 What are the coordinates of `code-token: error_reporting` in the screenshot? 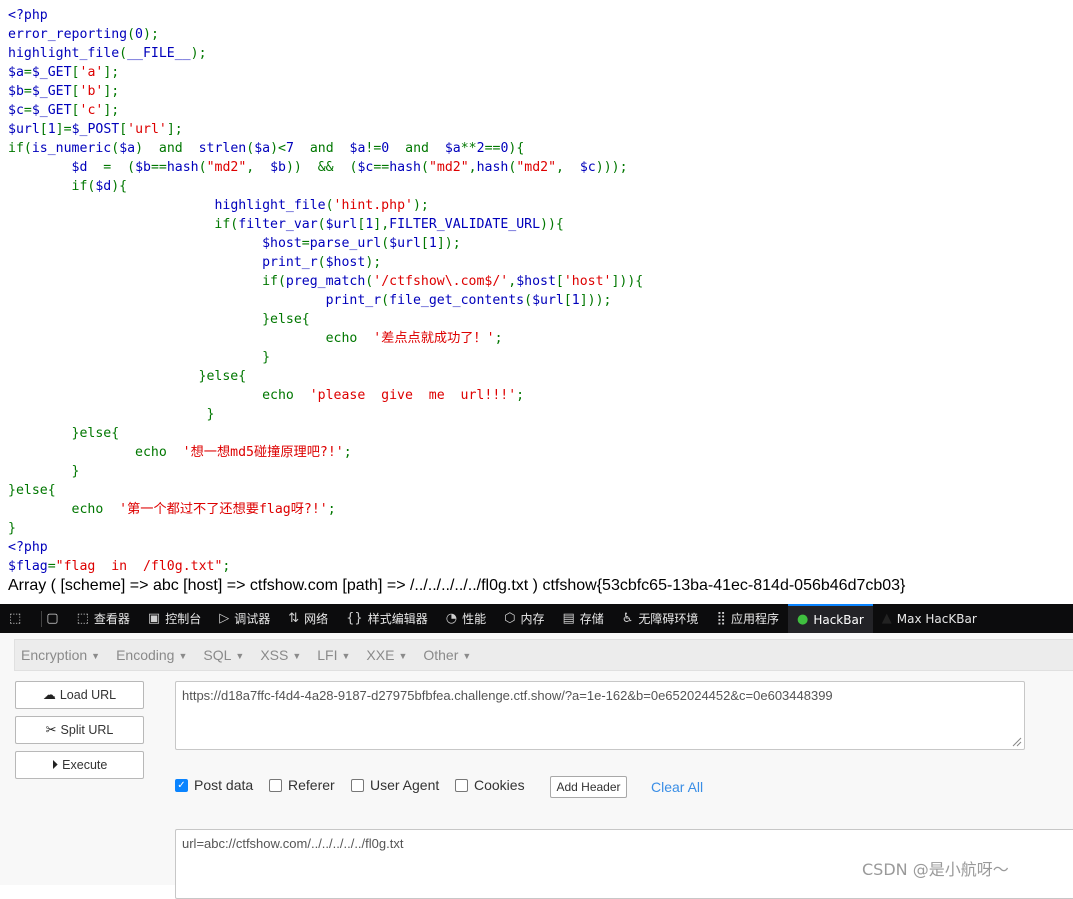 It's located at (68, 34).